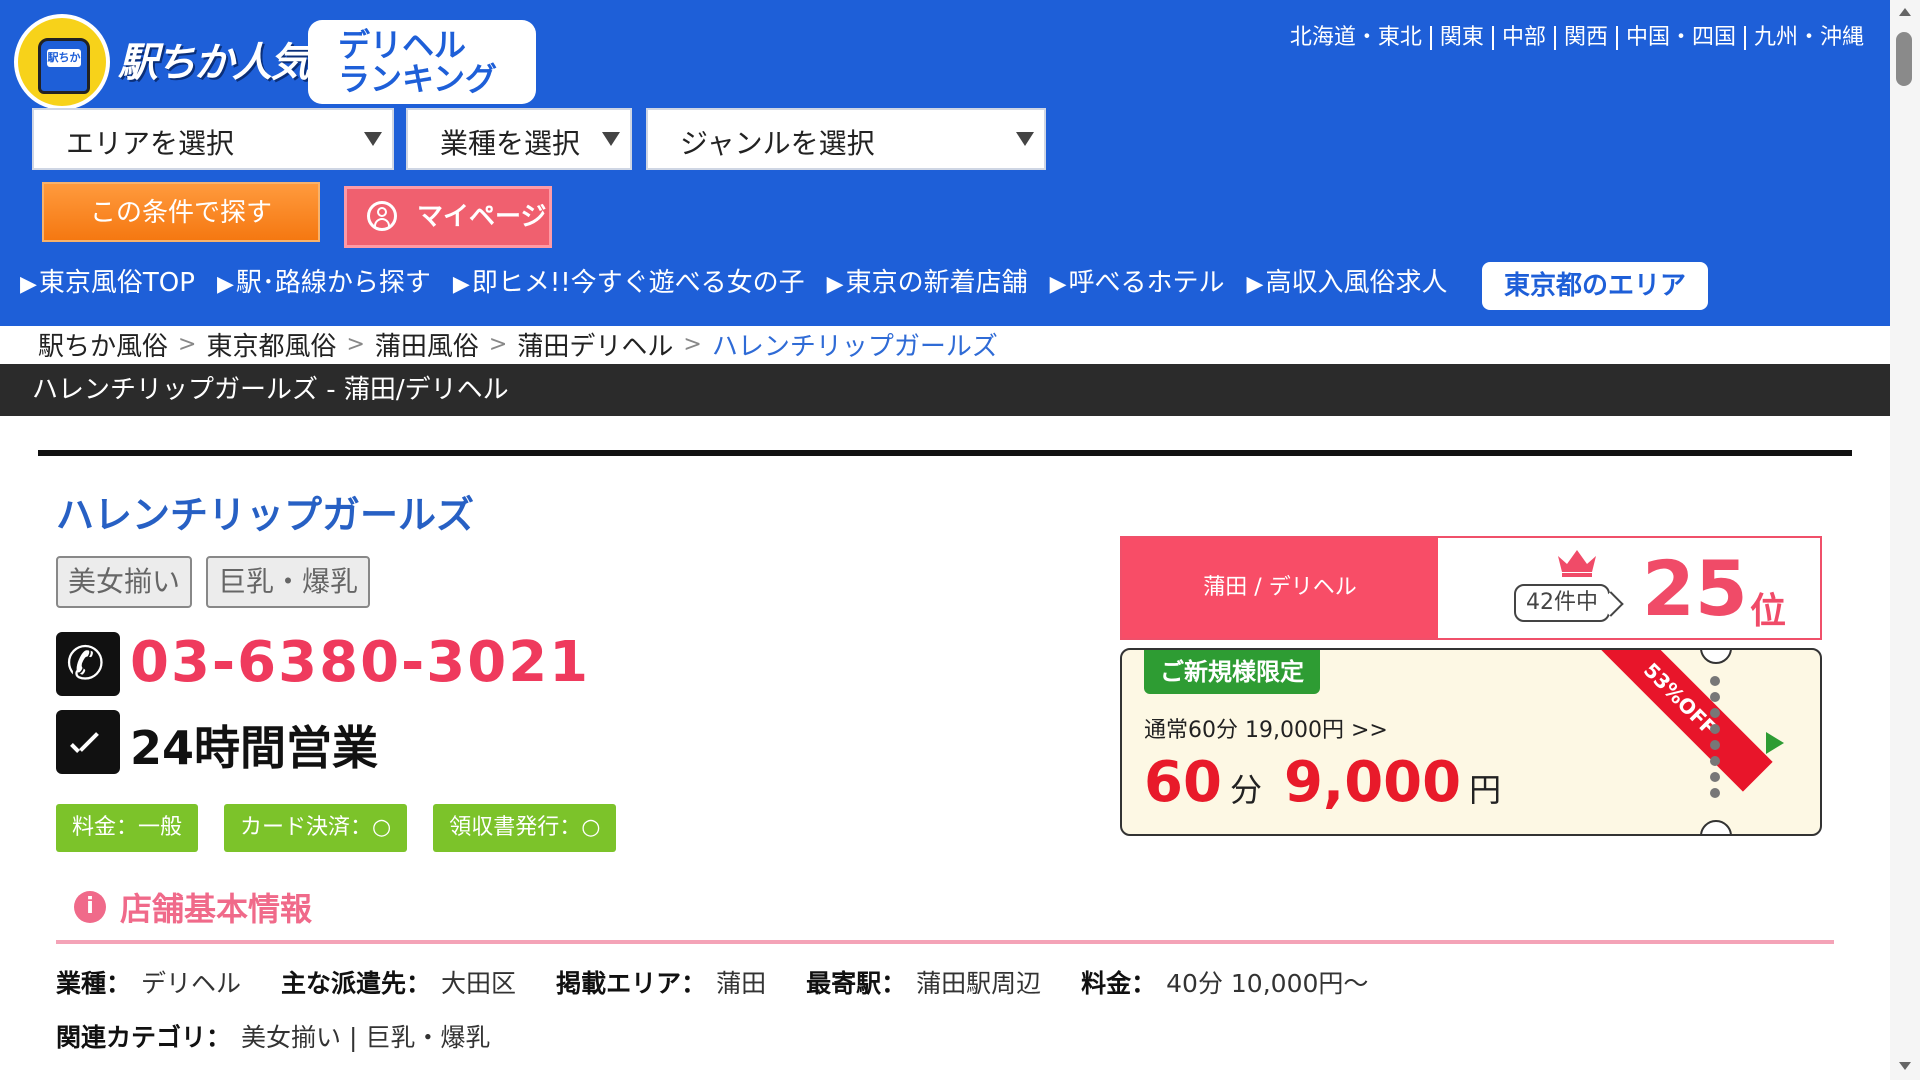 The image size is (1920, 1080). Describe the element at coordinates (150, 143) in the screenshot. I see `area-select-value: エリアを選択` at that location.